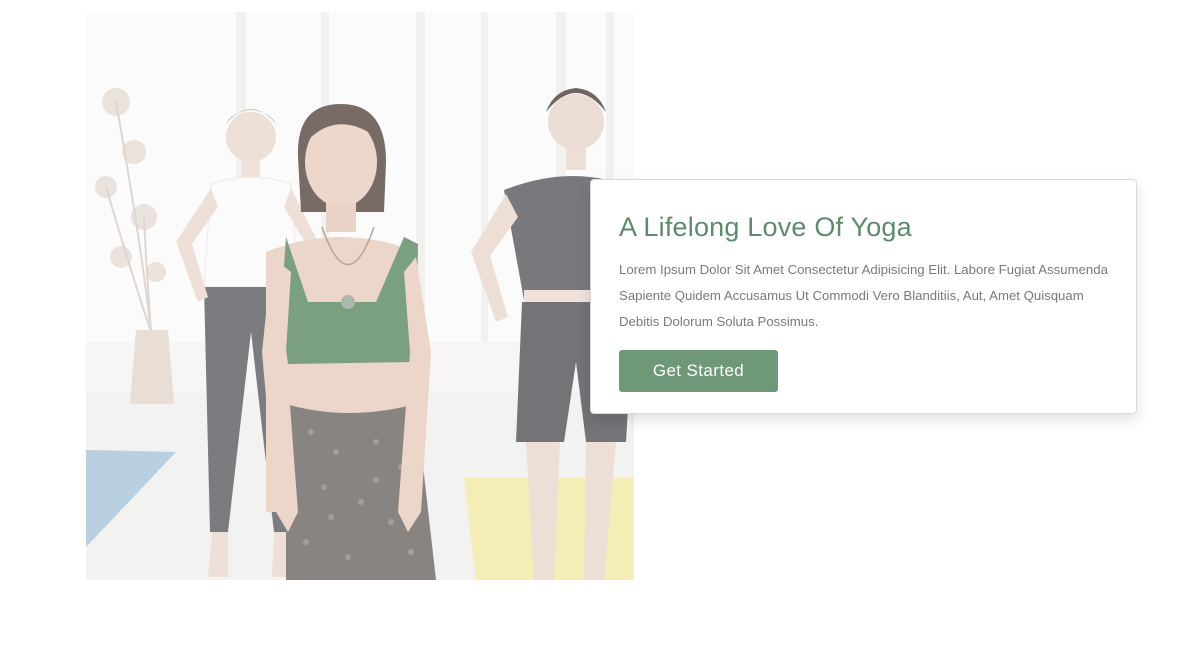 This screenshot has width=1200, height=660. Describe the element at coordinates (698, 371) in the screenshot. I see `get-started-button: Get Started` at that location.